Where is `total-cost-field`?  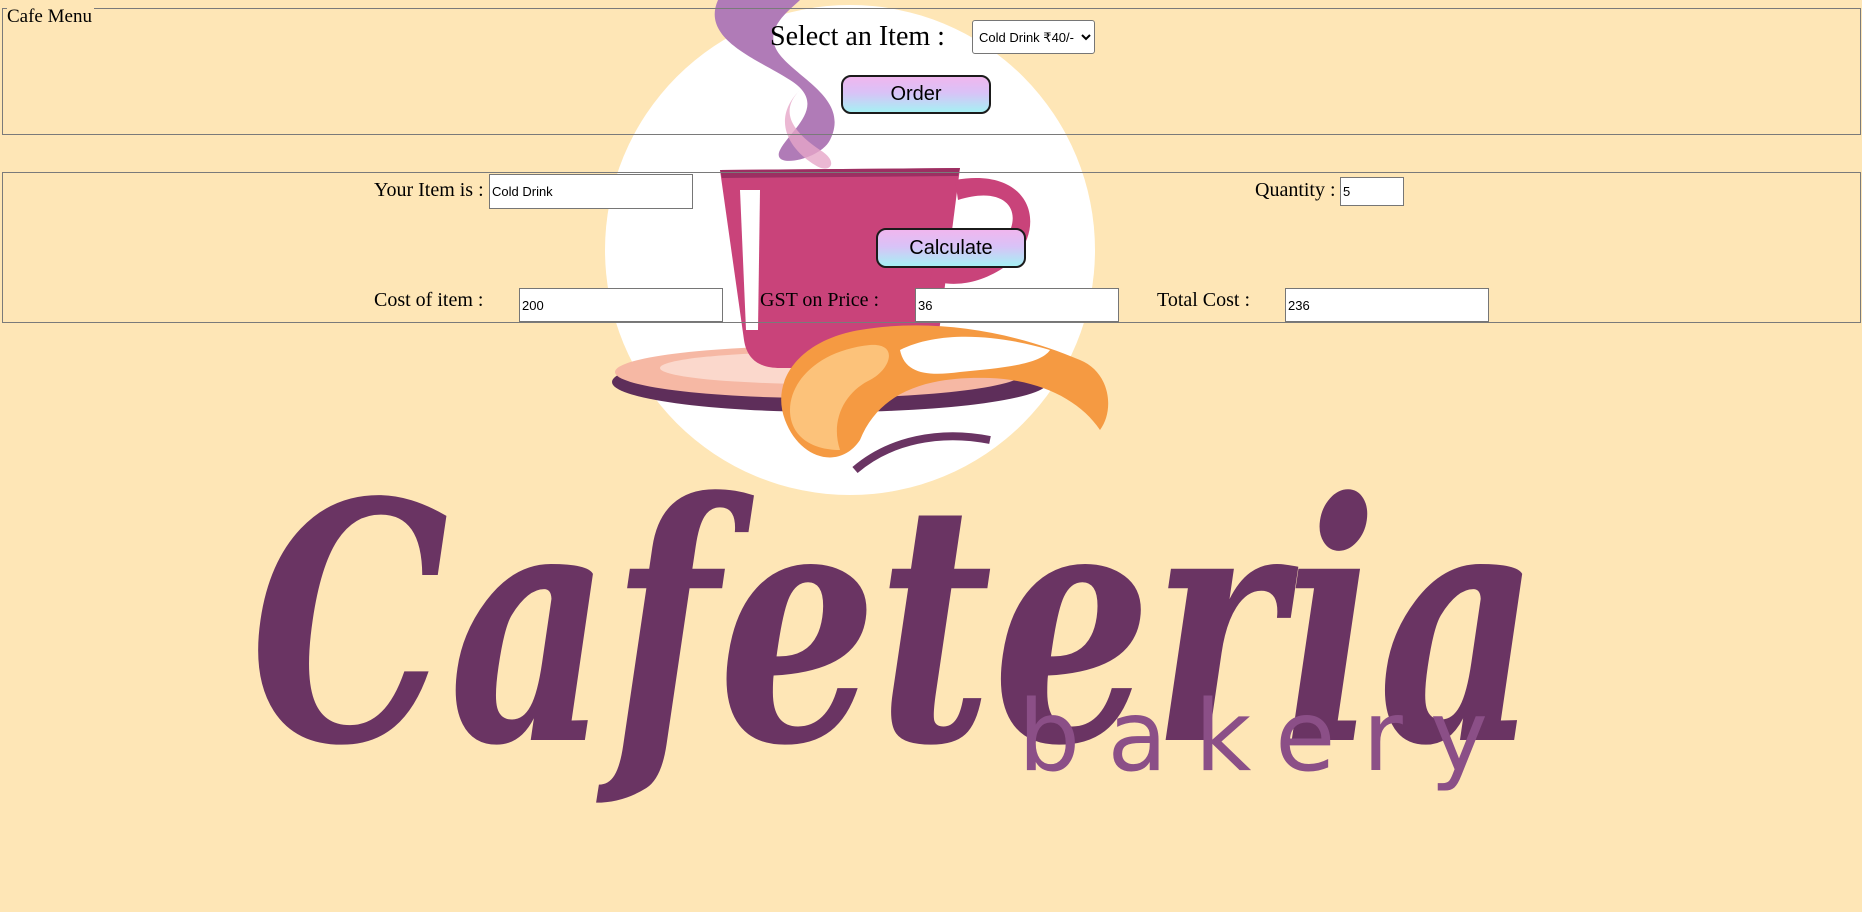 total-cost-field is located at coordinates (1387, 305).